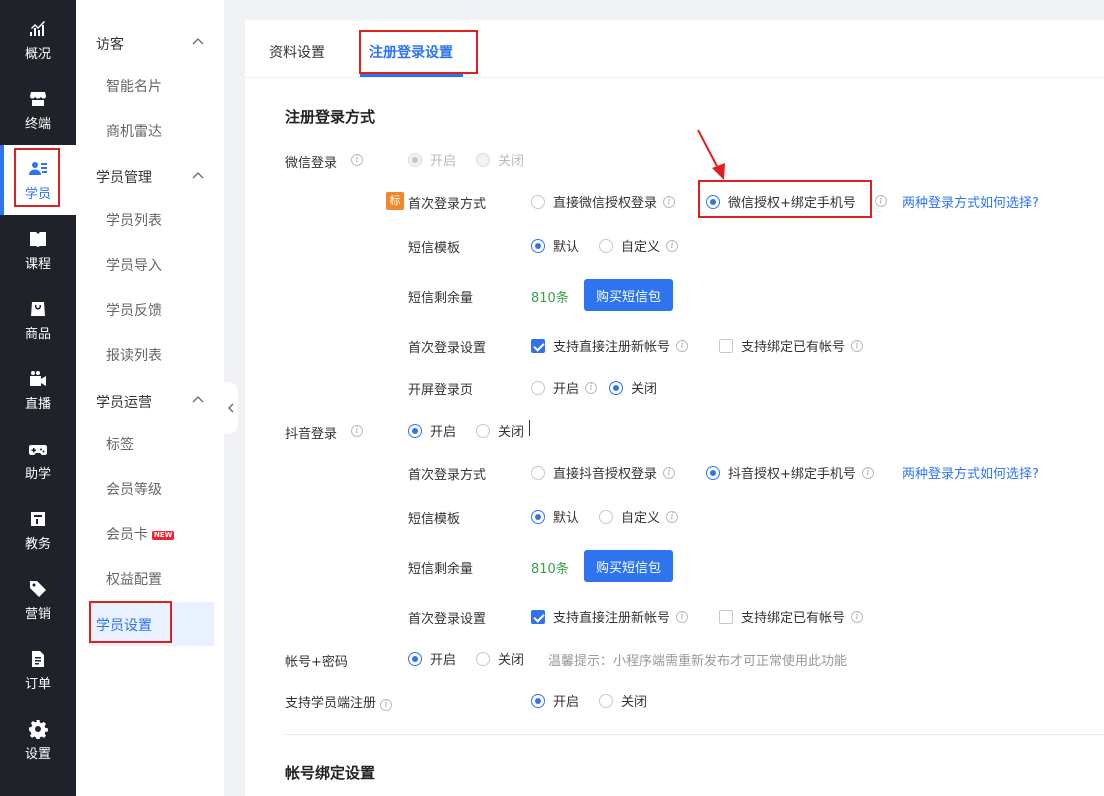 The width and height of the screenshot is (1104, 796). What do you see at coordinates (500, 159) in the screenshot?
I see `wechat-login-off-radio: 关闭` at bounding box center [500, 159].